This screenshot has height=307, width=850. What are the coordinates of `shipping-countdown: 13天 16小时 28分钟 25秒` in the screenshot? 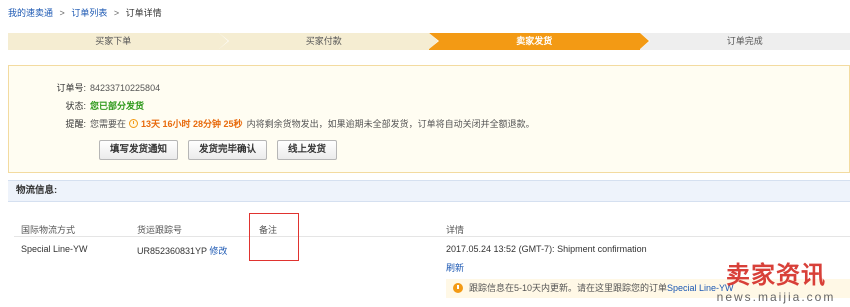 It's located at (192, 124).